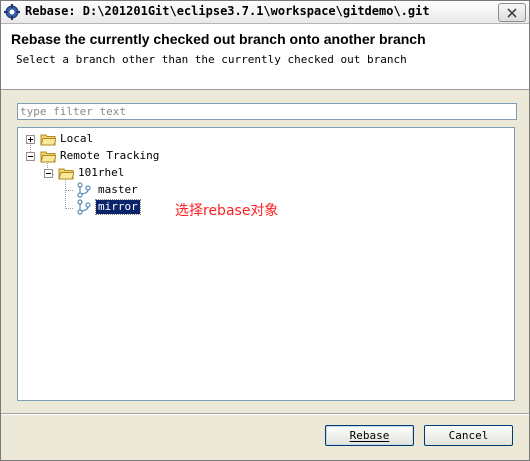  What do you see at coordinates (263, 156) in the screenshot?
I see `tree-item-remote-tracking: Remote Tracking` at bounding box center [263, 156].